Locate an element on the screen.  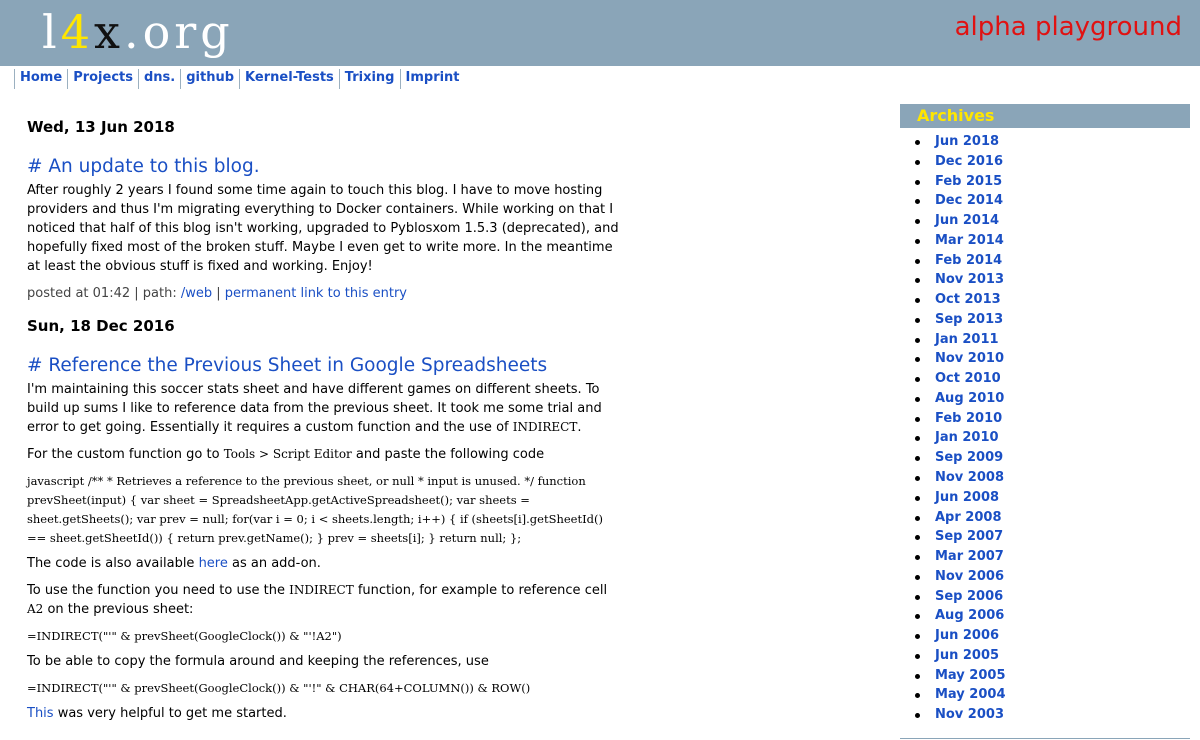
paragraph-text: The code is also available is located at coordinates (113, 563).